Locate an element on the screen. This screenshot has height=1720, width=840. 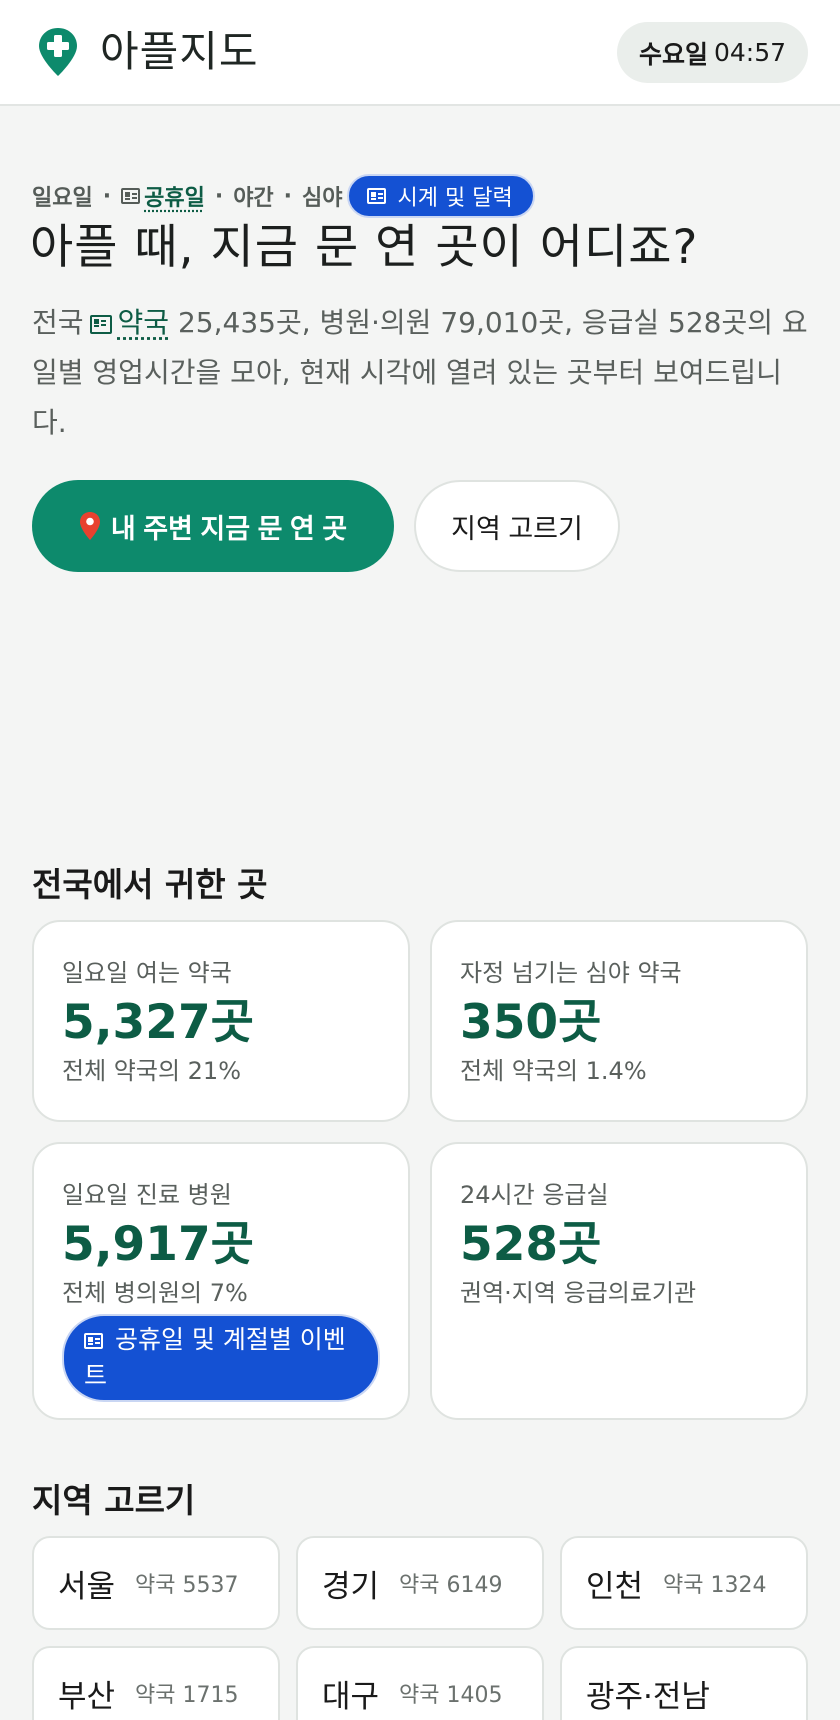
region-card-gyeonggi: 경기 약국 6149 is located at coordinates (420, 1583).